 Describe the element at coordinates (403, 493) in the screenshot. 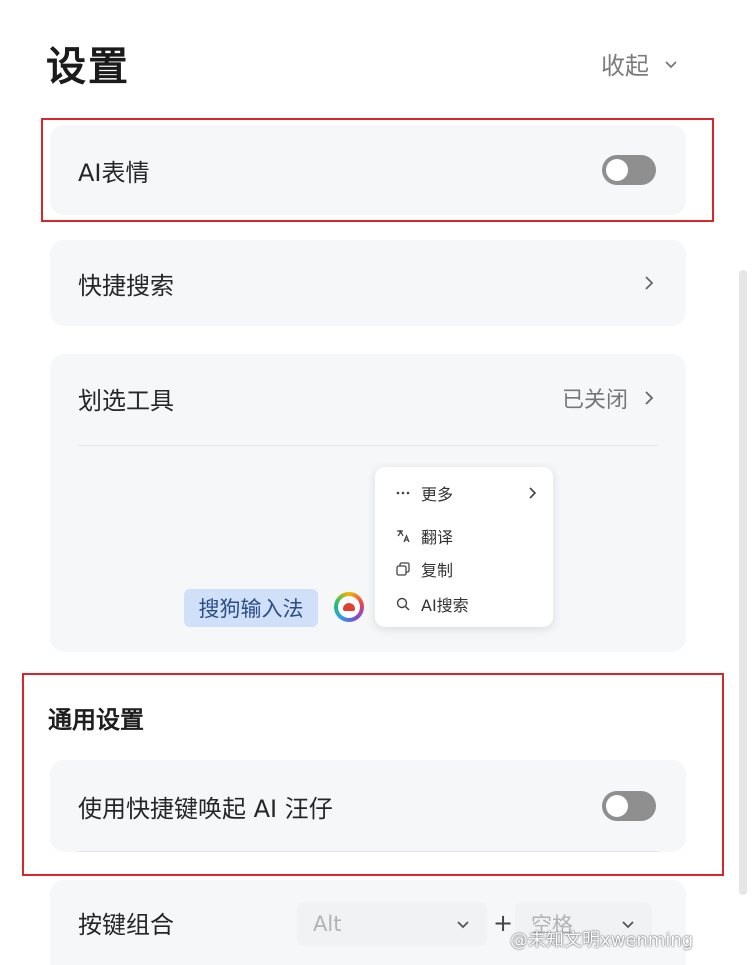

I see `more-icon` at that location.